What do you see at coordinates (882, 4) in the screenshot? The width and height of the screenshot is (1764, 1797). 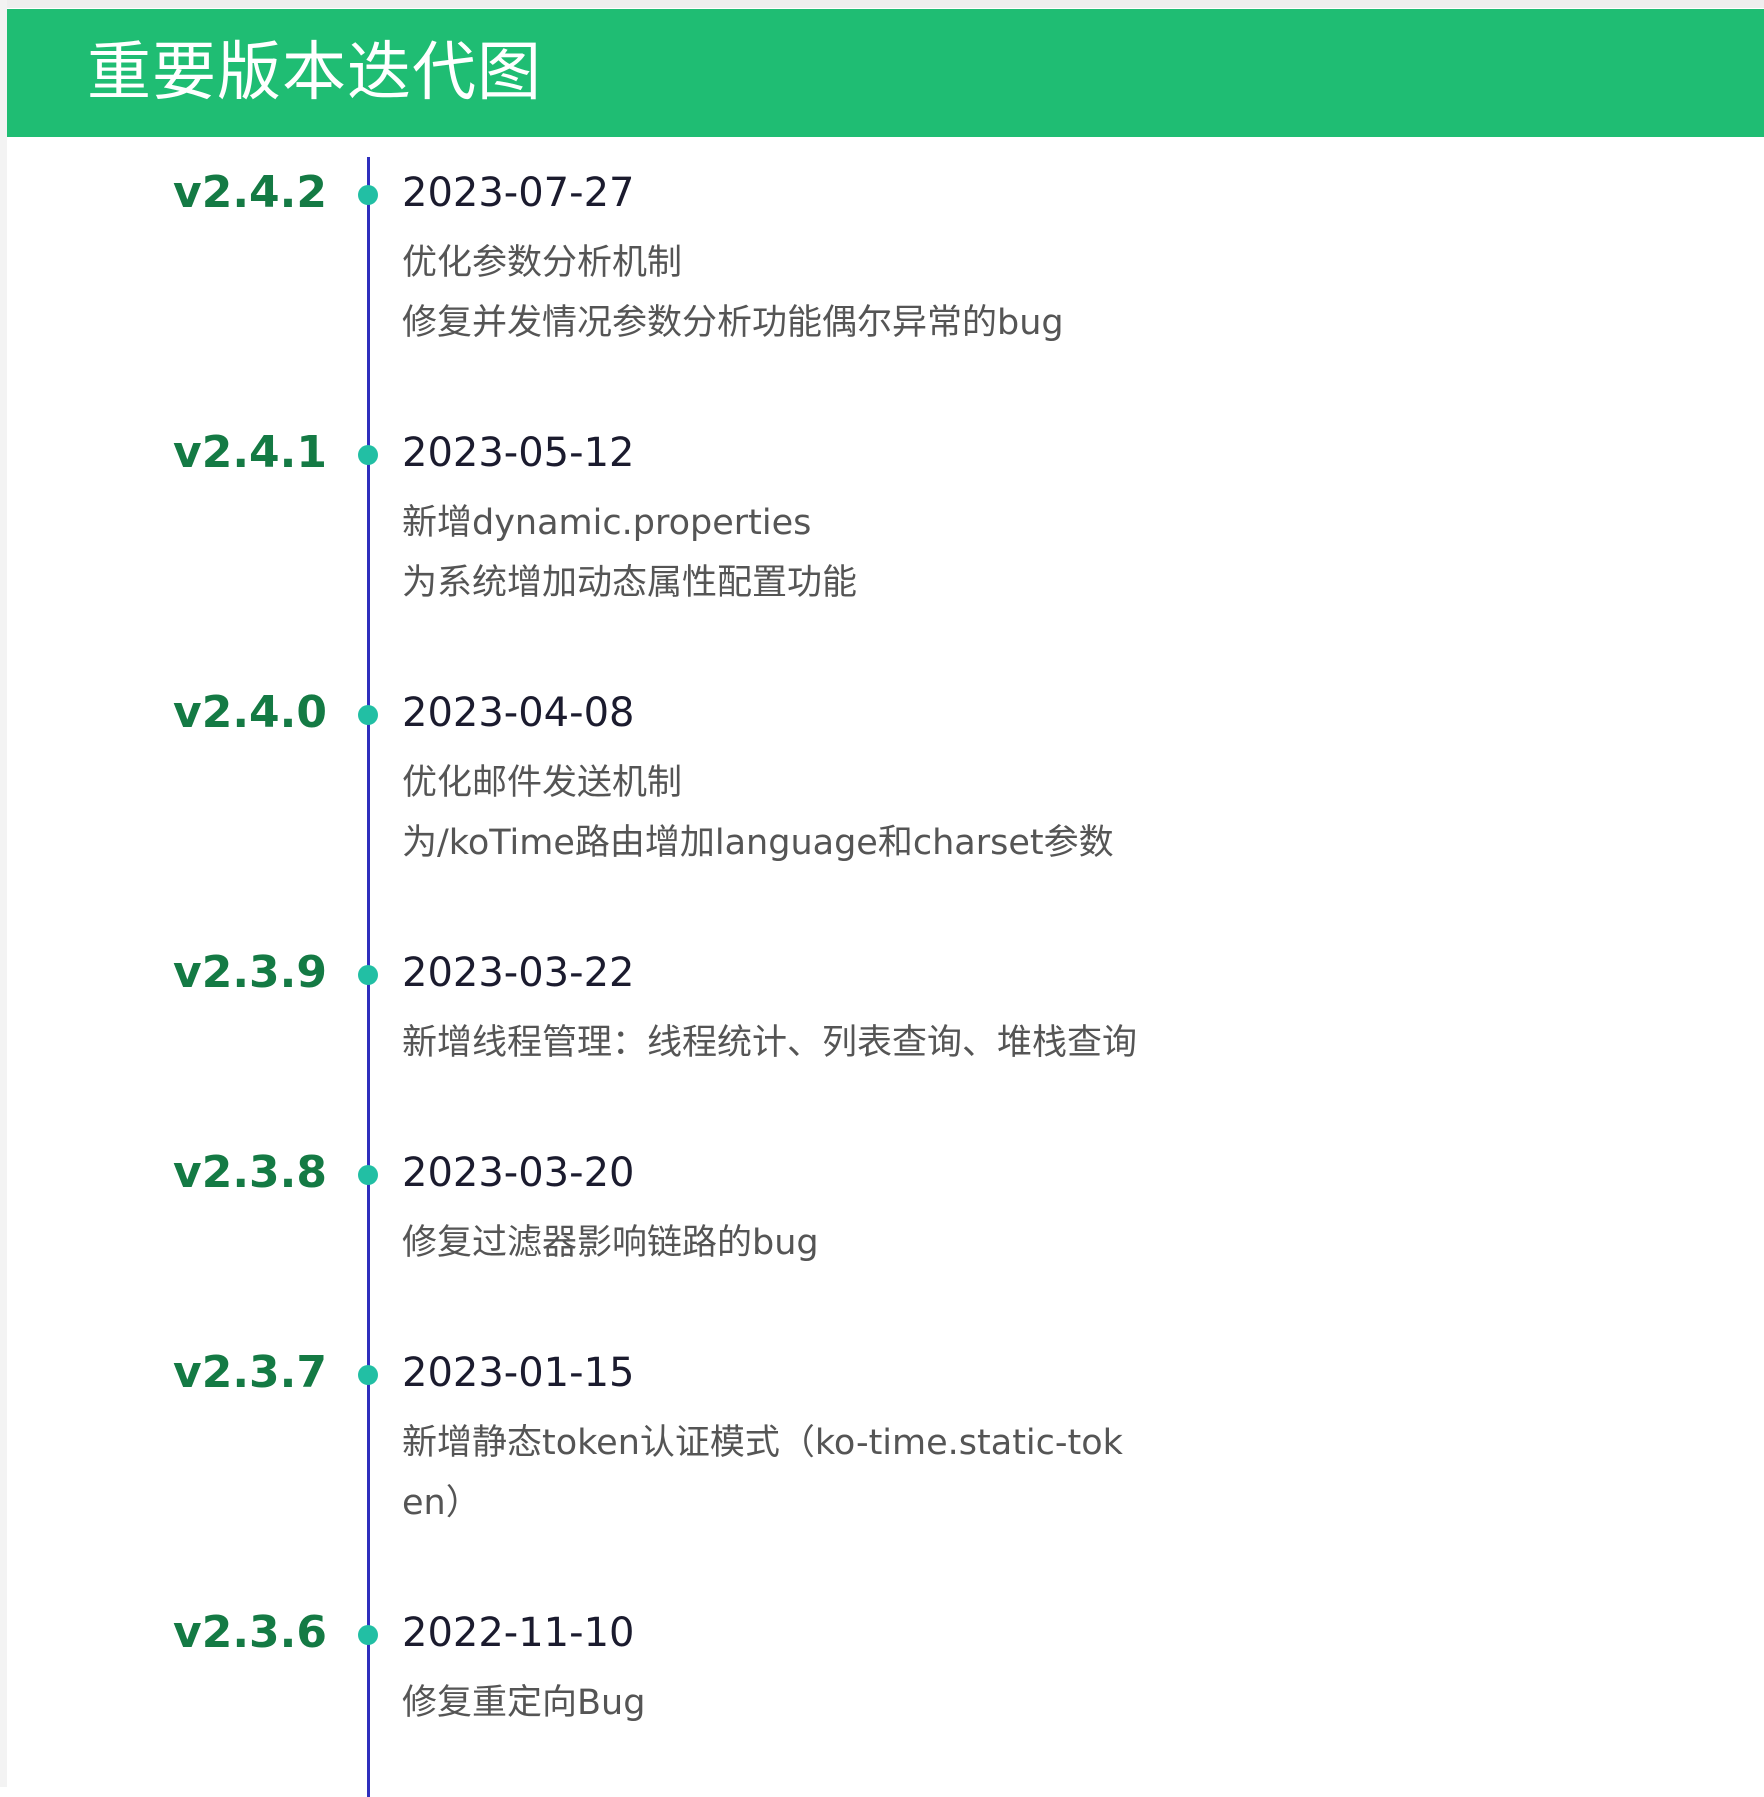 I see `window-top-border` at bounding box center [882, 4].